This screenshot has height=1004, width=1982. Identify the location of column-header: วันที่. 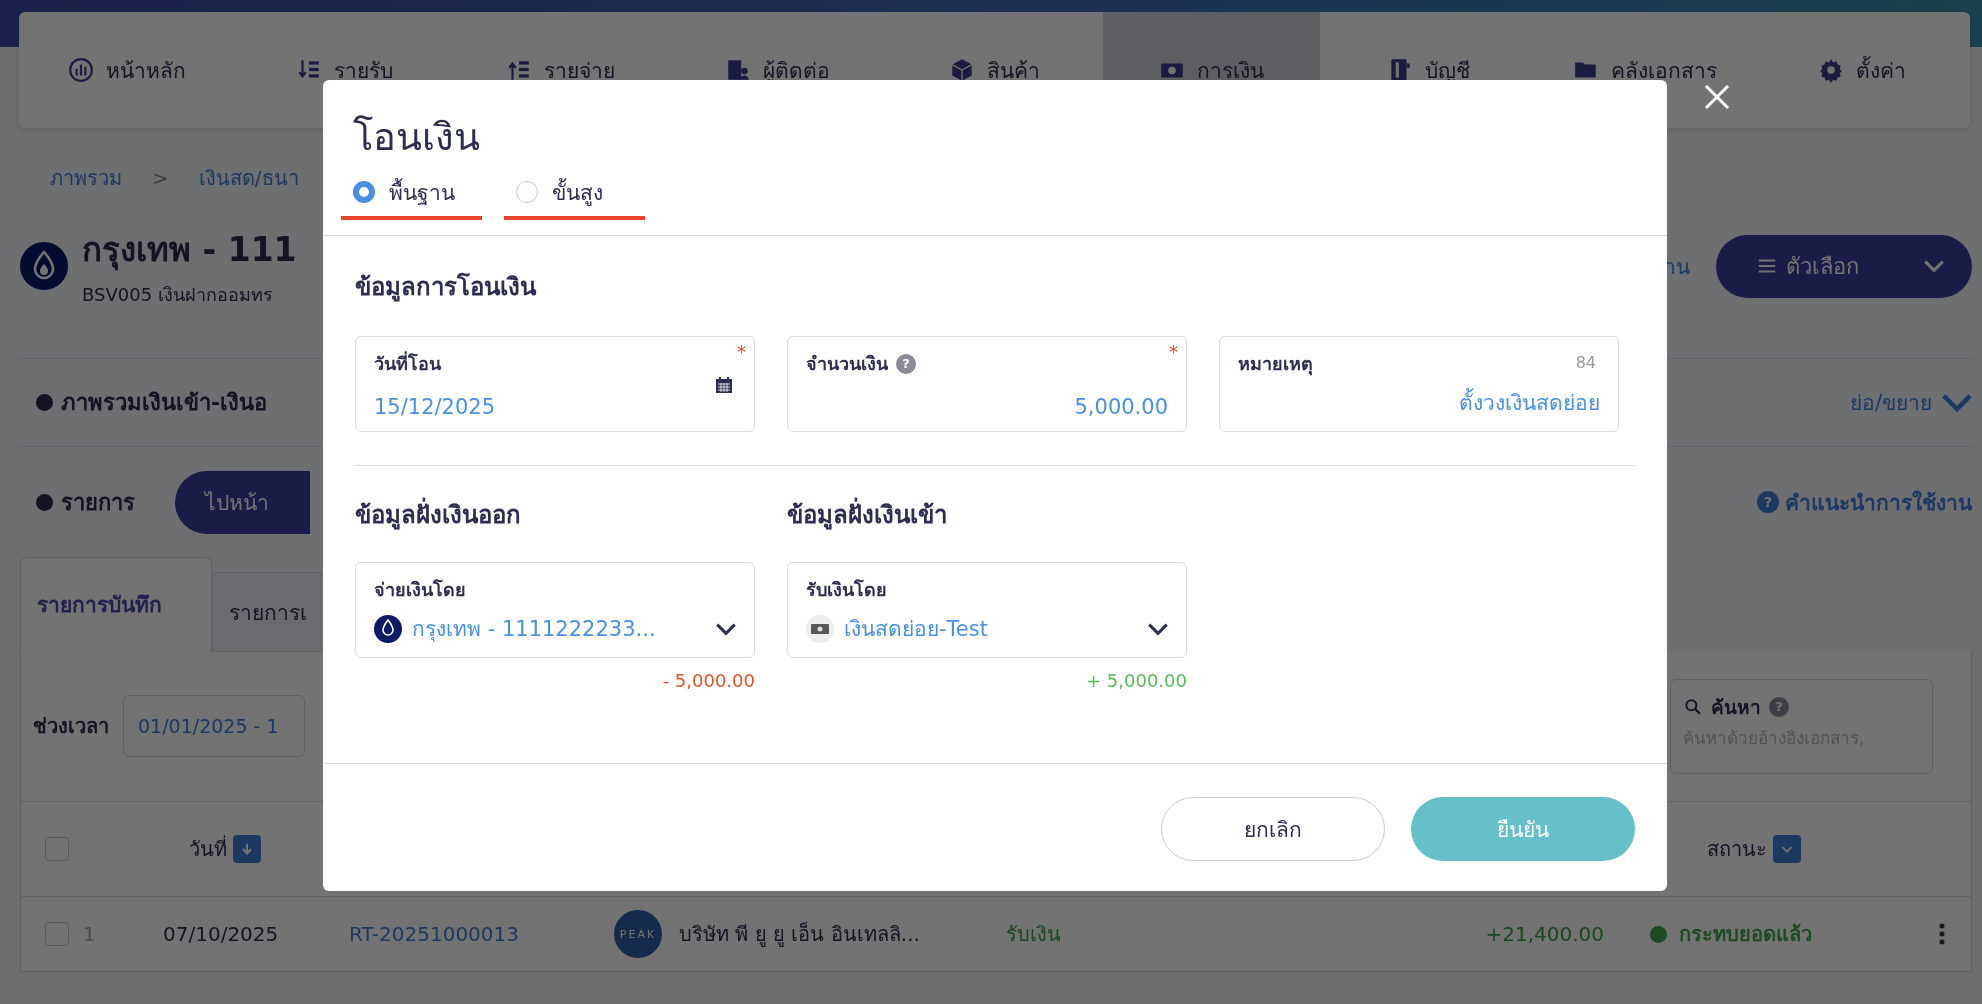
(208, 848).